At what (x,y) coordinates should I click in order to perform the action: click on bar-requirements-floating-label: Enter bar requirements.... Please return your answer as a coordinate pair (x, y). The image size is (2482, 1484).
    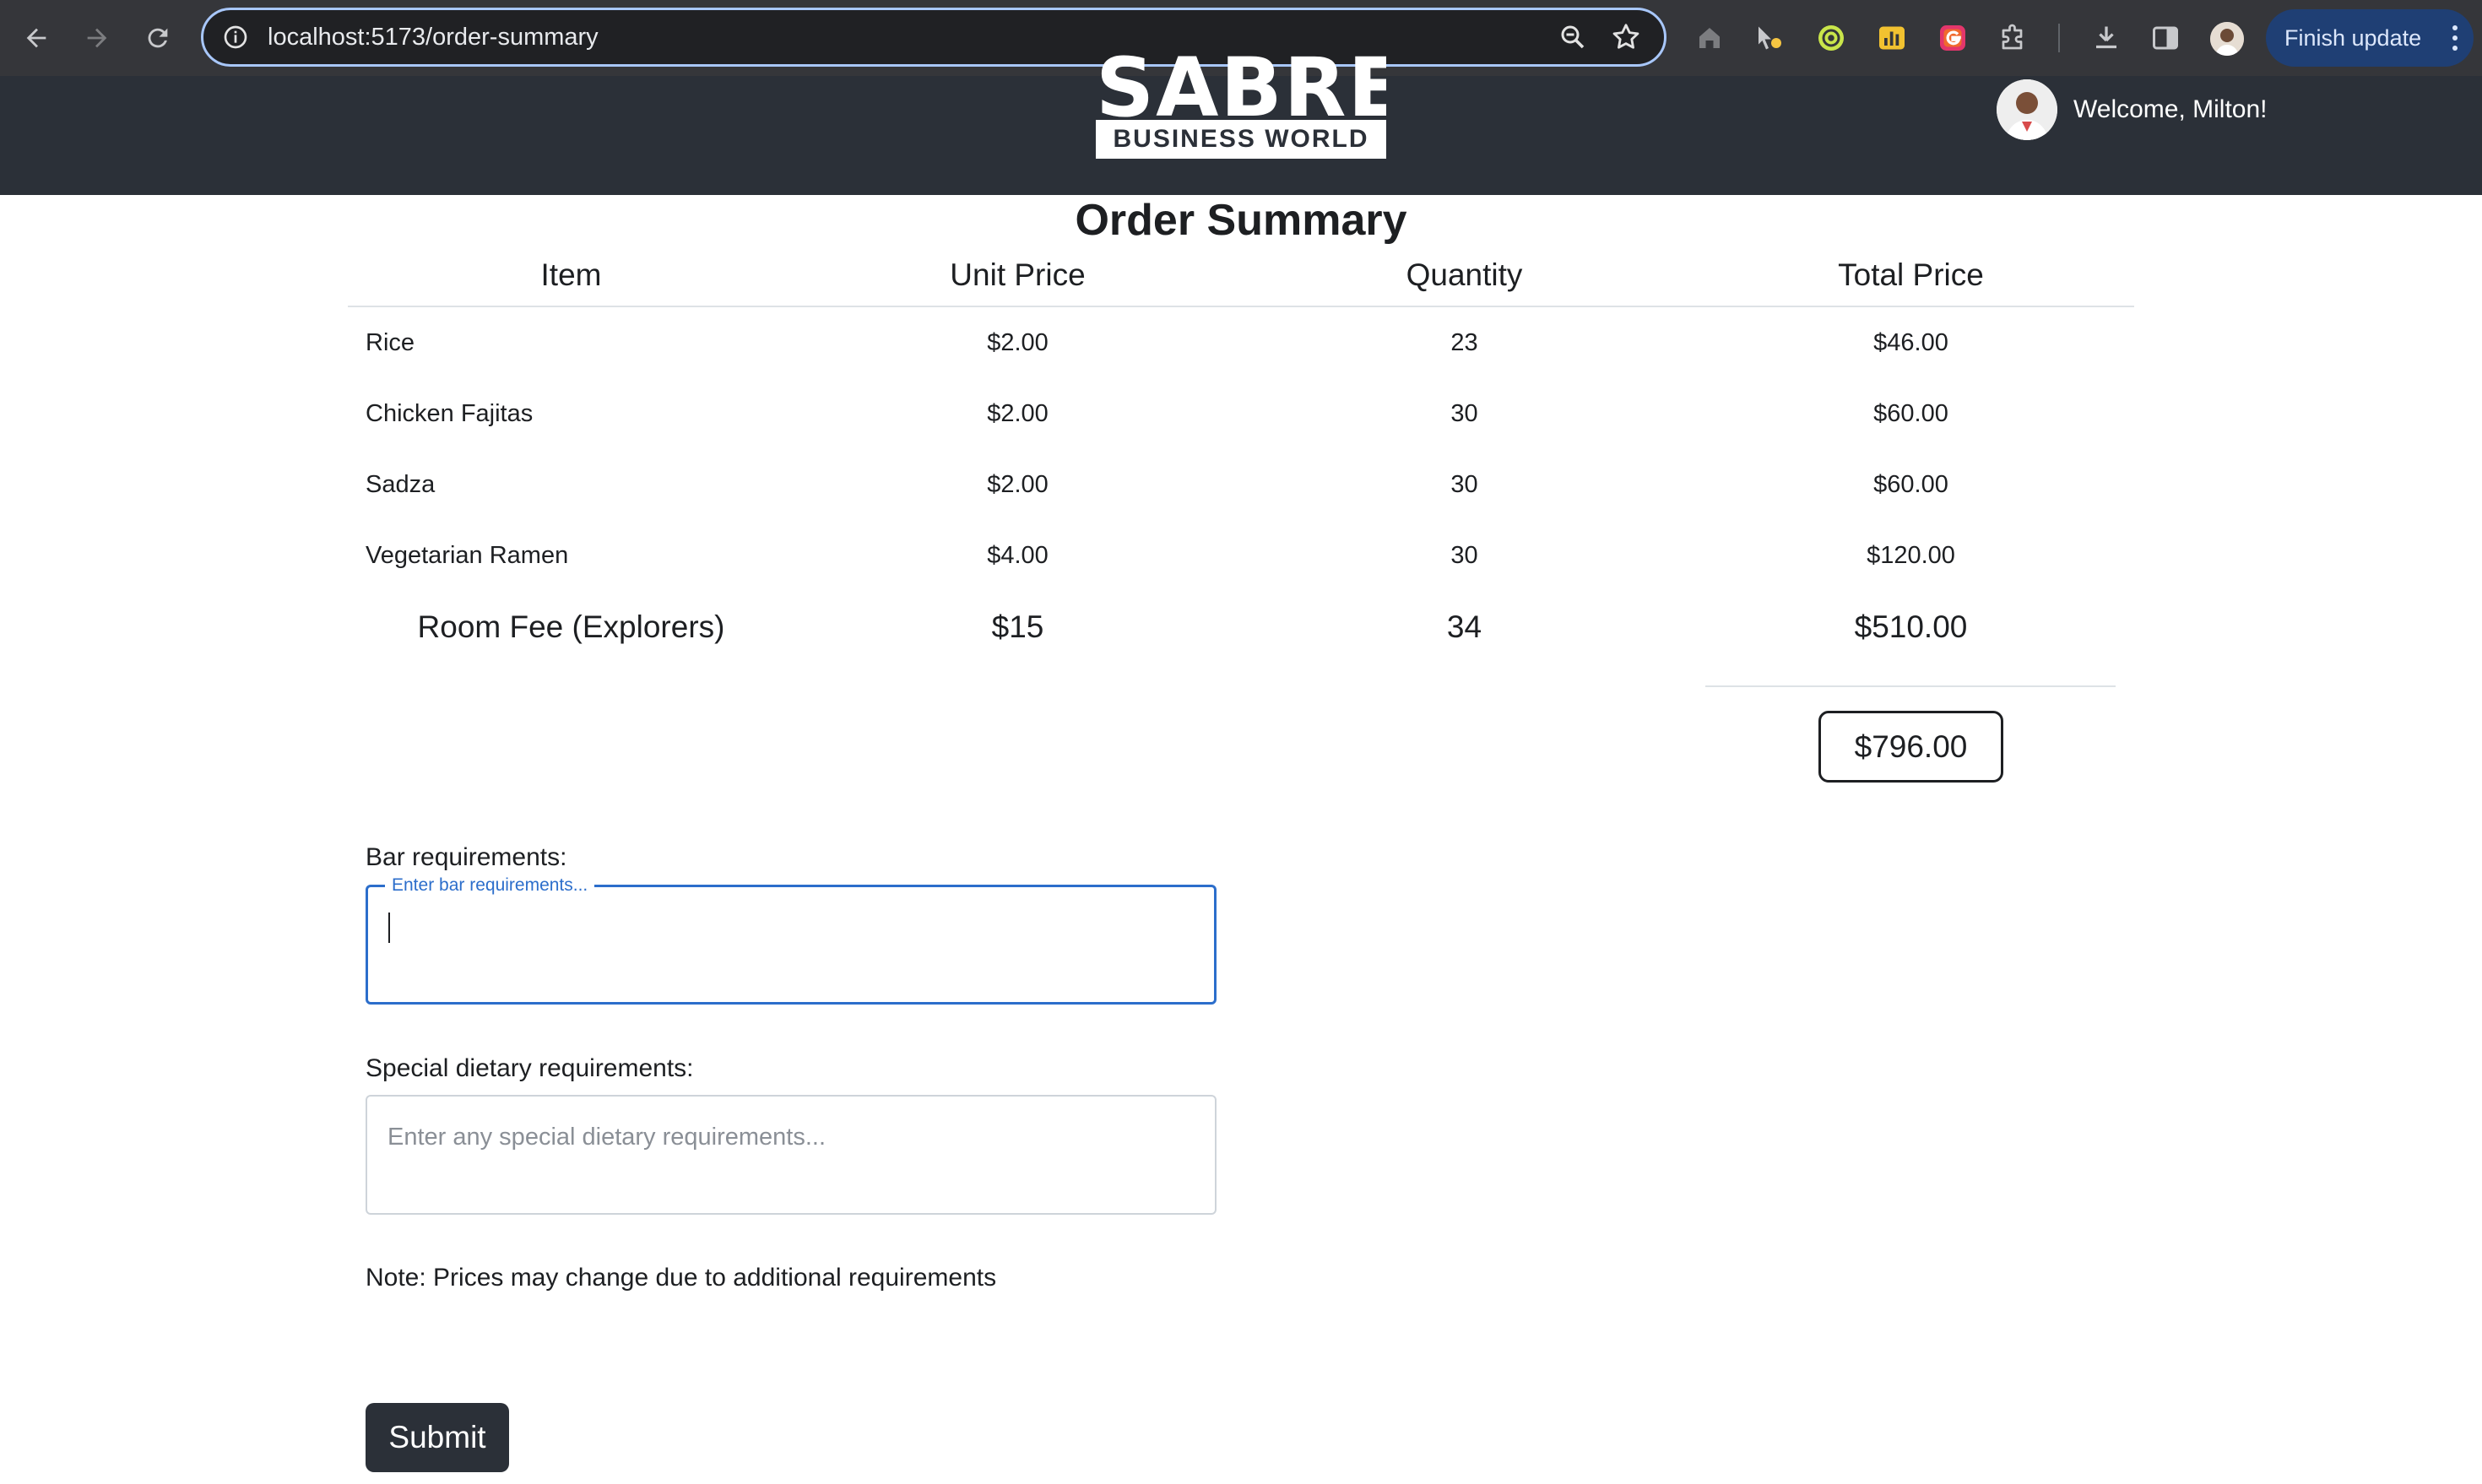
    Looking at the image, I should click on (490, 885).